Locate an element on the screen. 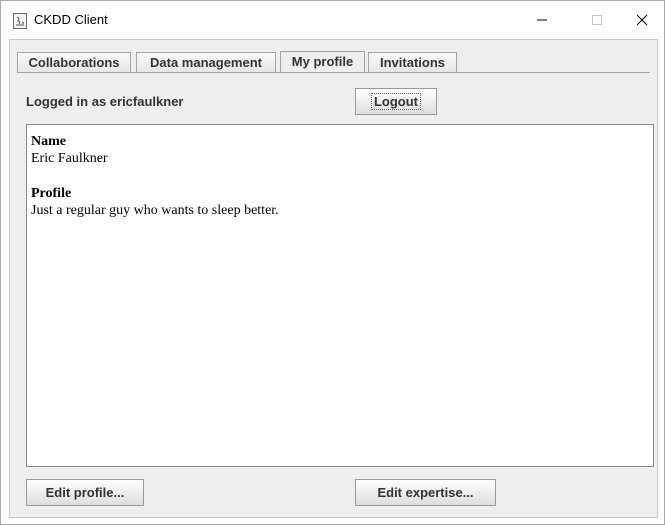  window-title: CKDD Client is located at coordinates (71, 19).